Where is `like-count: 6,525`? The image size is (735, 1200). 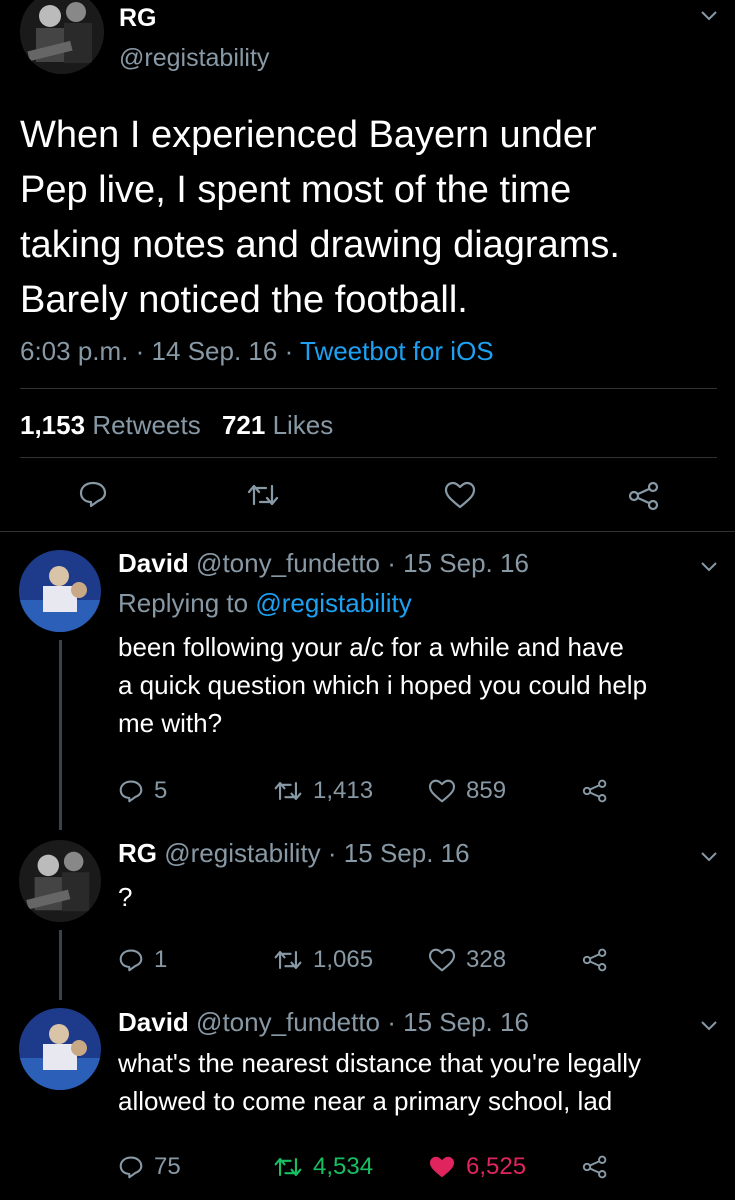 like-count: 6,525 is located at coordinates (496, 1166).